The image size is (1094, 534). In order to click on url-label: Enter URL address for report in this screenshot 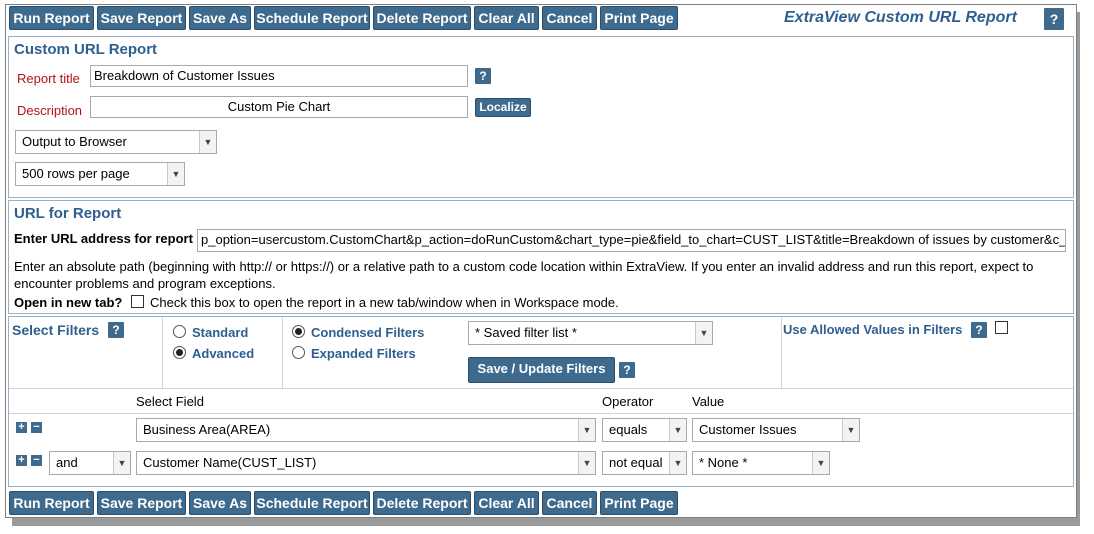, I will do `click(103, 238)`.